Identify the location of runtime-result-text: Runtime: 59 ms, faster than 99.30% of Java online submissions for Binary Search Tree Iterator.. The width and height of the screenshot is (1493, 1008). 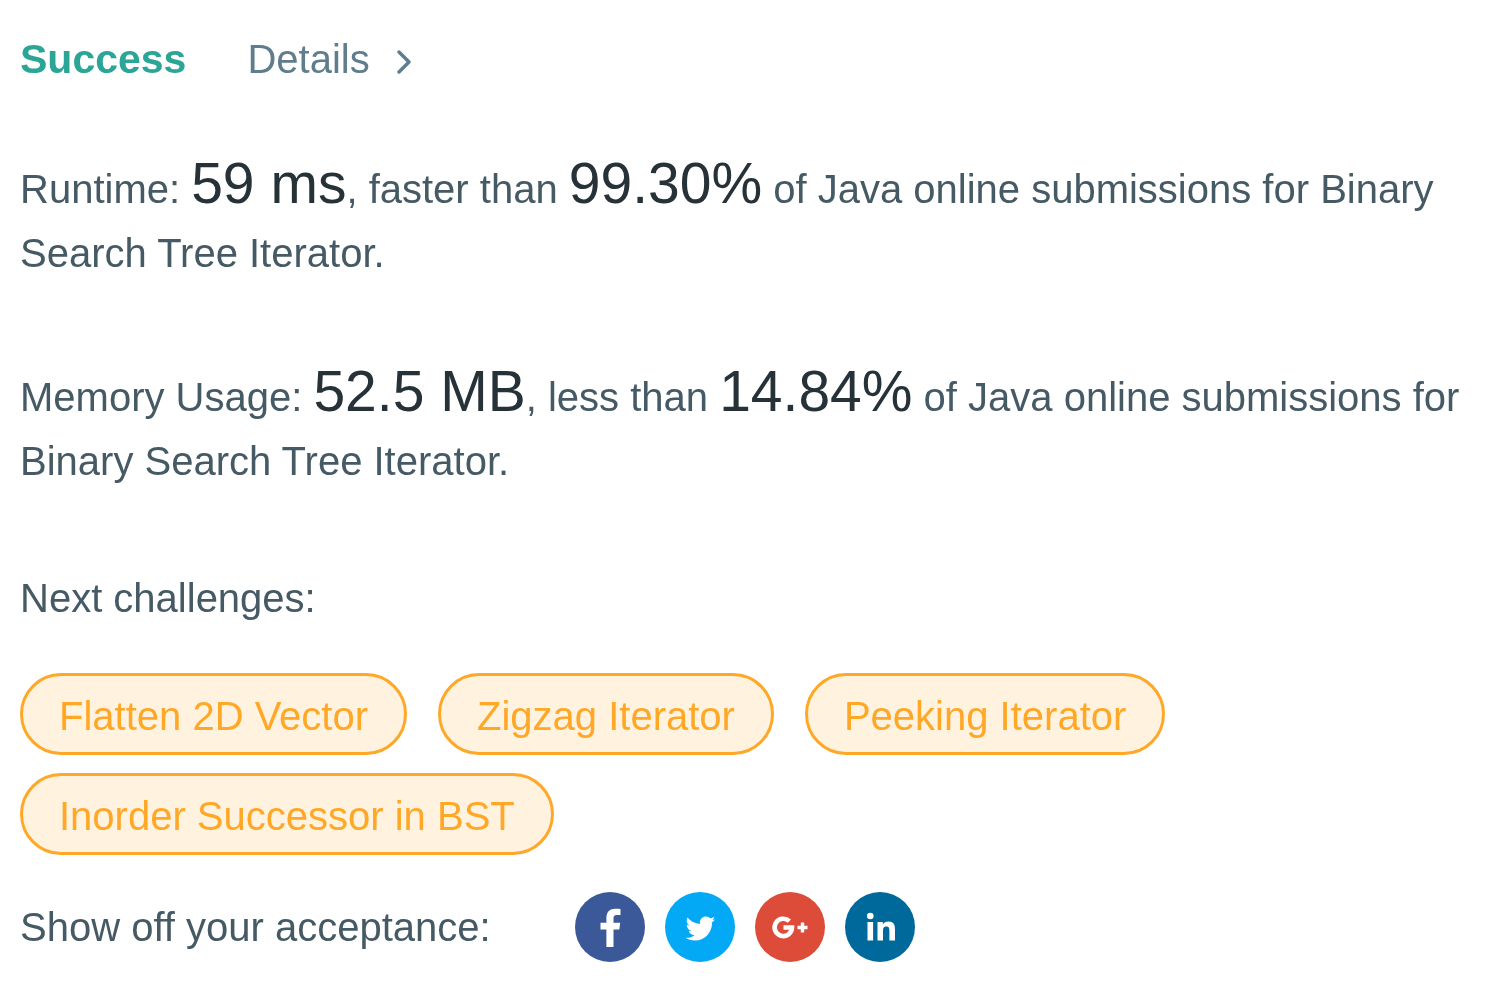
(727, 217).